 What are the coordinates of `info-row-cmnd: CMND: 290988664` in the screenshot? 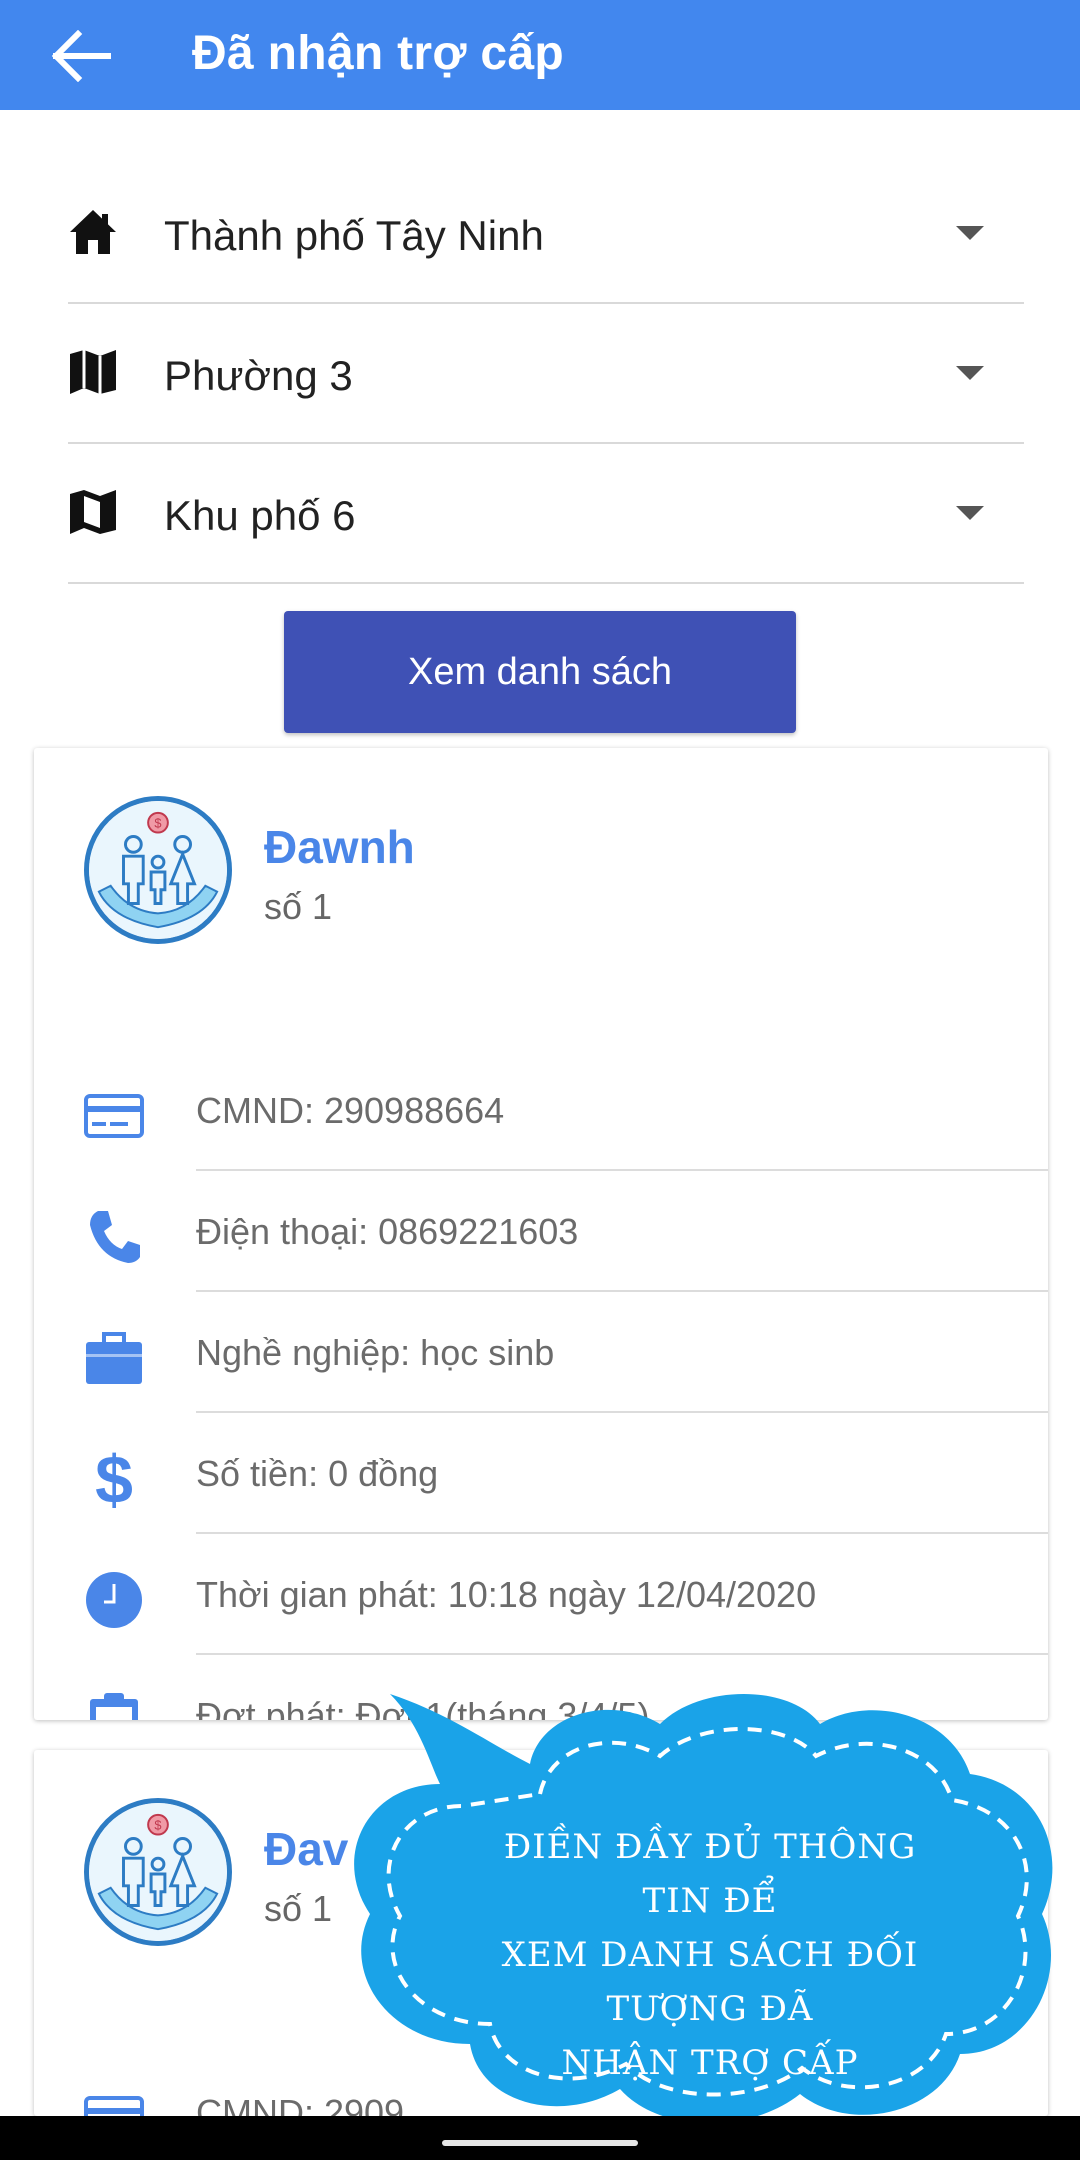 It's located at (541, 1110).